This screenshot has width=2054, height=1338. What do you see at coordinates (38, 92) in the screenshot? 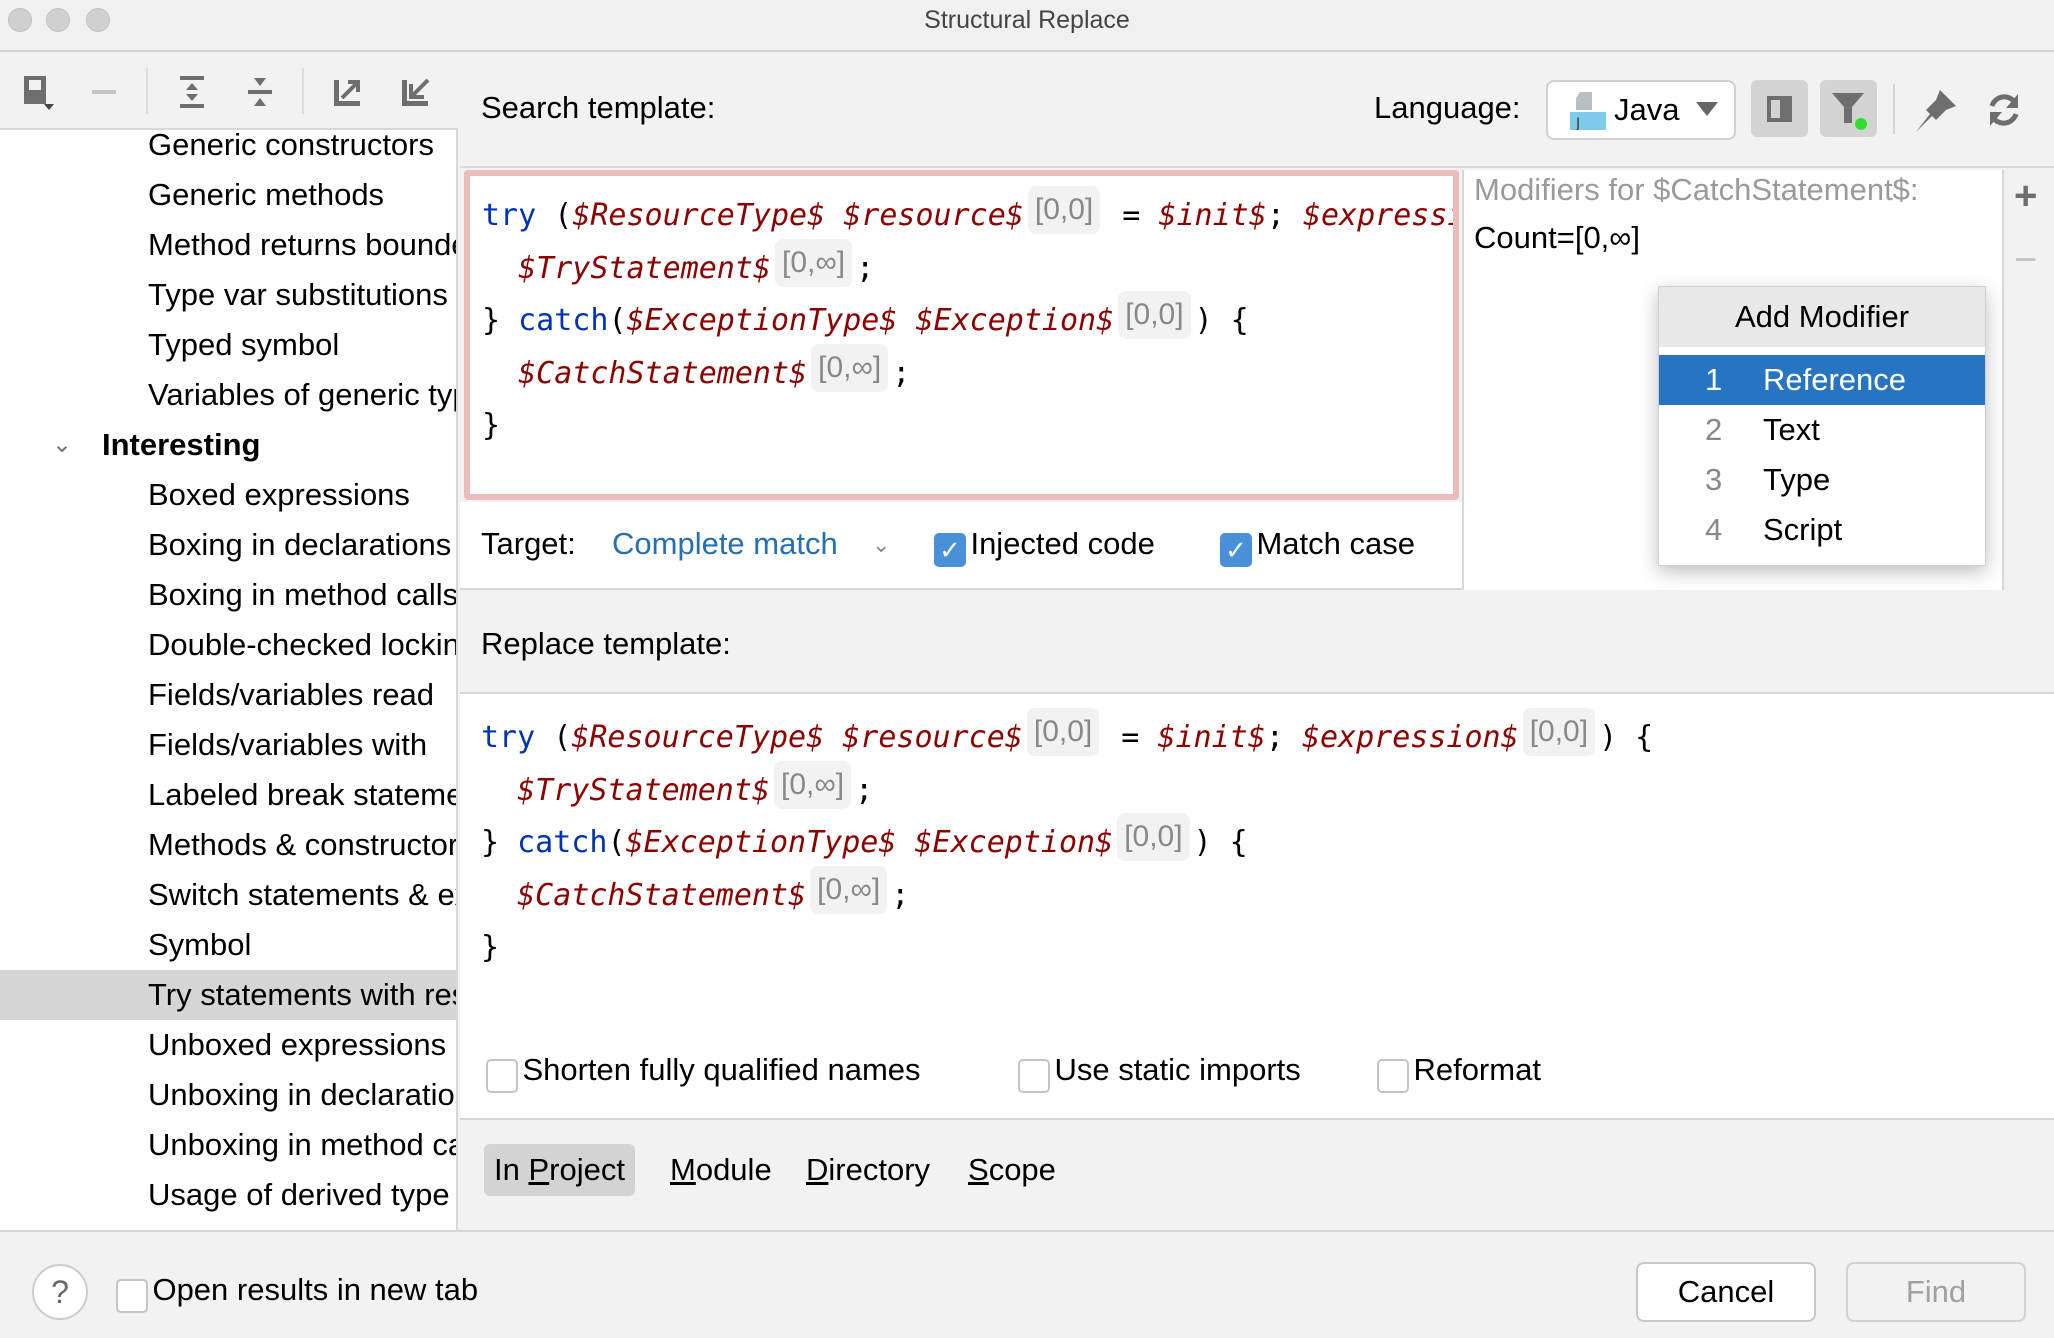
I see `save-icon` at bounding box center [38, 92].